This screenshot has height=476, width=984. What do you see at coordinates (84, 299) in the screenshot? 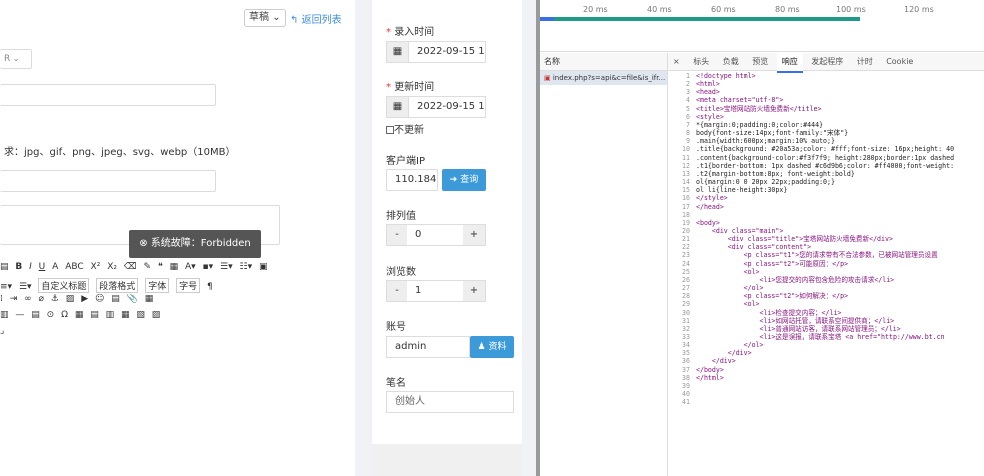
I see `video-icon: ▶` at bounding box center [84, 299].